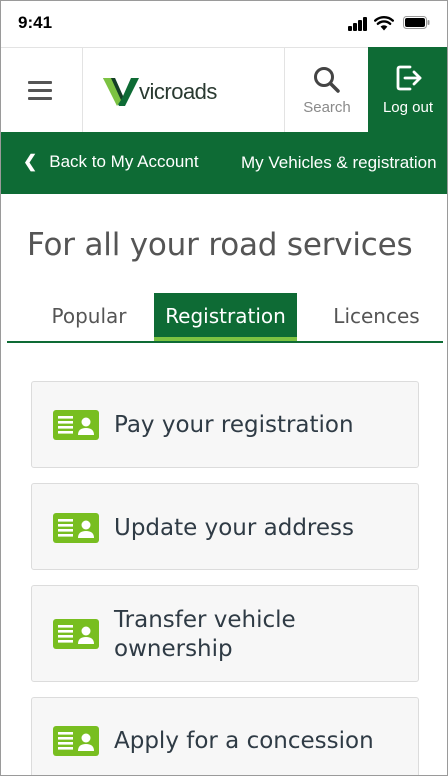  What do you see at coordinates (225, 633) in the screenshot?
I see `service-card-transfer-ownership: Transfer vehicle ownership` at bounding box center [225, 633].